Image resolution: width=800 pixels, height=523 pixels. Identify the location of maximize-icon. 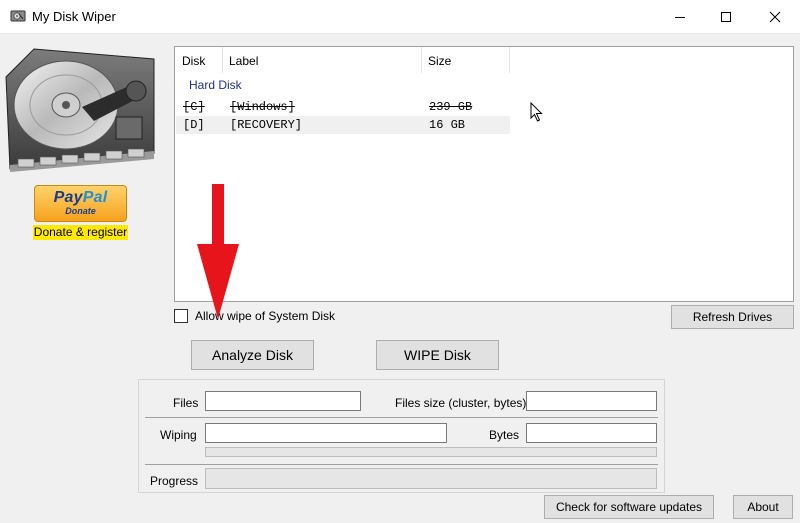
(726, 16).